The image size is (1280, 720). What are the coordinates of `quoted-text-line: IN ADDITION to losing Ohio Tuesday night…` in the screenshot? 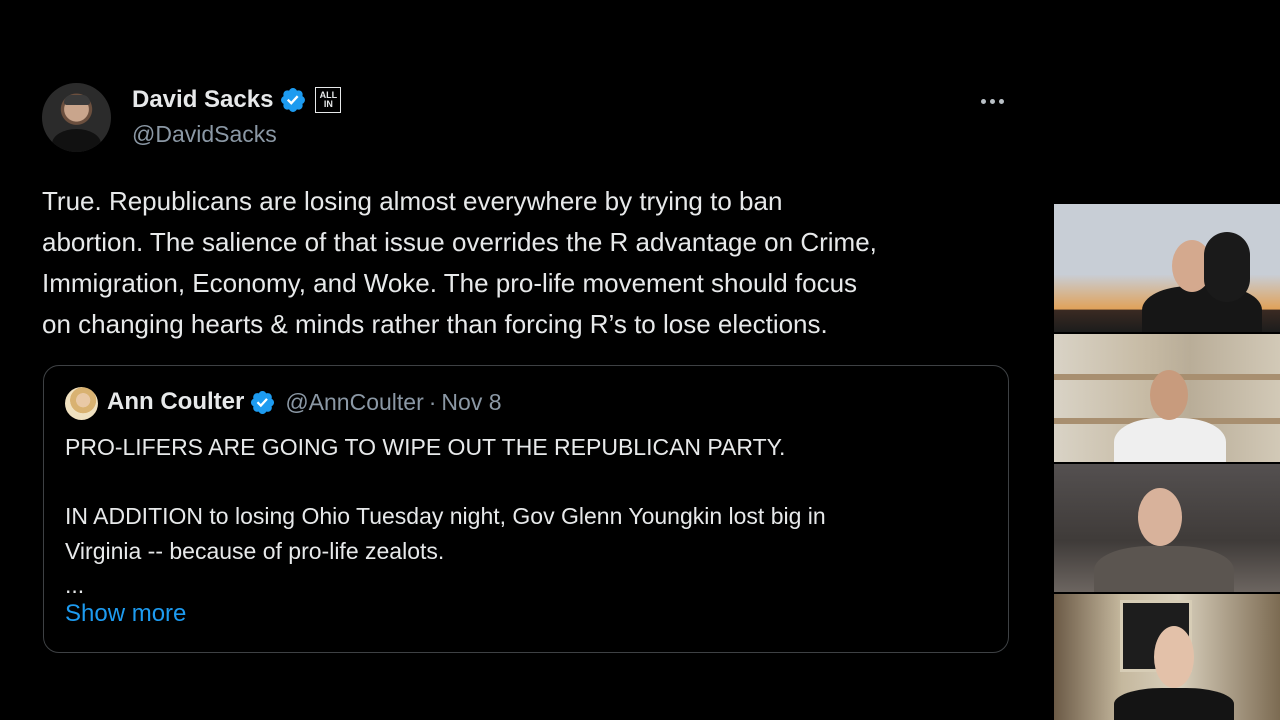 It's located at (445, 516).